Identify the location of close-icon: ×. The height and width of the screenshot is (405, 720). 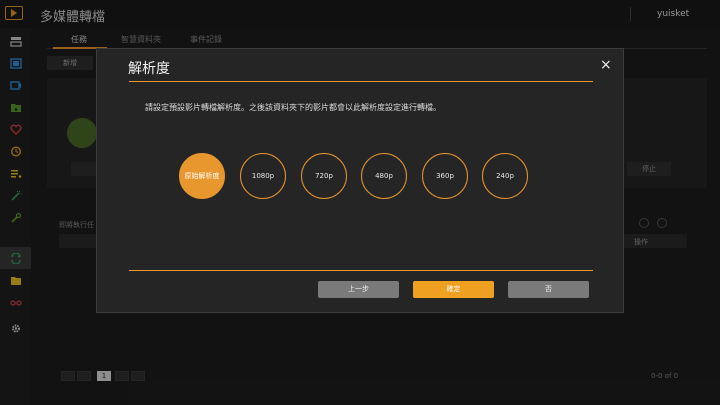
(606, 65).